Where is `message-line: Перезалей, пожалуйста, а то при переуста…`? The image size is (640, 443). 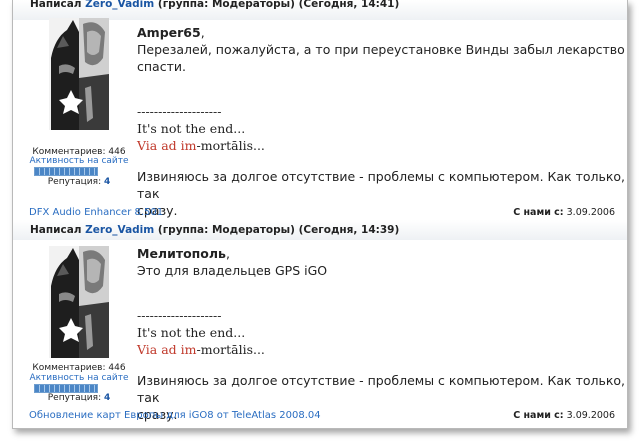
message-line: Перезалей, пожалуйста, а то при переуста… is located at coordinates (381, 49).